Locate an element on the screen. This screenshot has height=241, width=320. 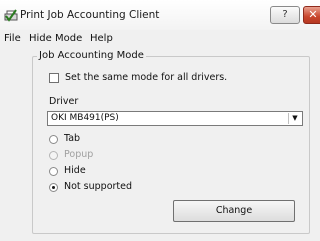
radio-selected-dot is located at coordinates (53, 187).